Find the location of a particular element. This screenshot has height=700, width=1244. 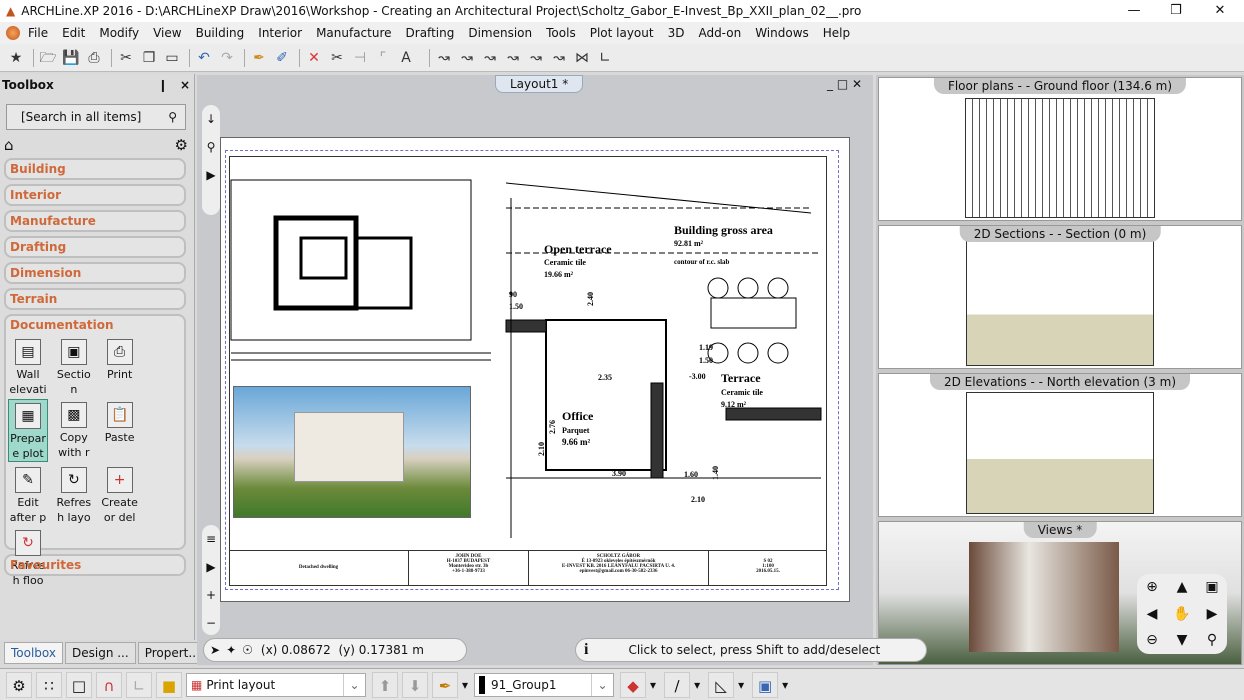

hand-icon: ✋ is located at coordinates (1182, 614).